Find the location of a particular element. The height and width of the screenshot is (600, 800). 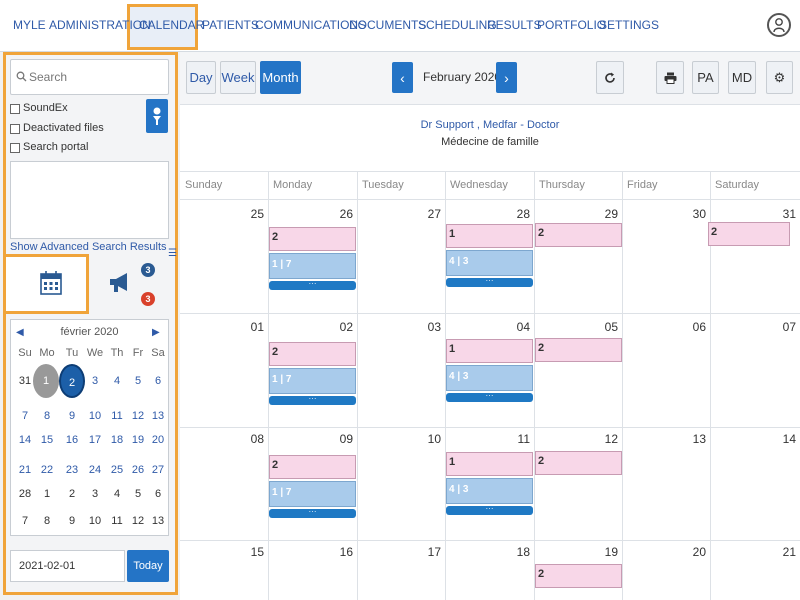

minical-day: 24 is located at coordinates (95, 470).